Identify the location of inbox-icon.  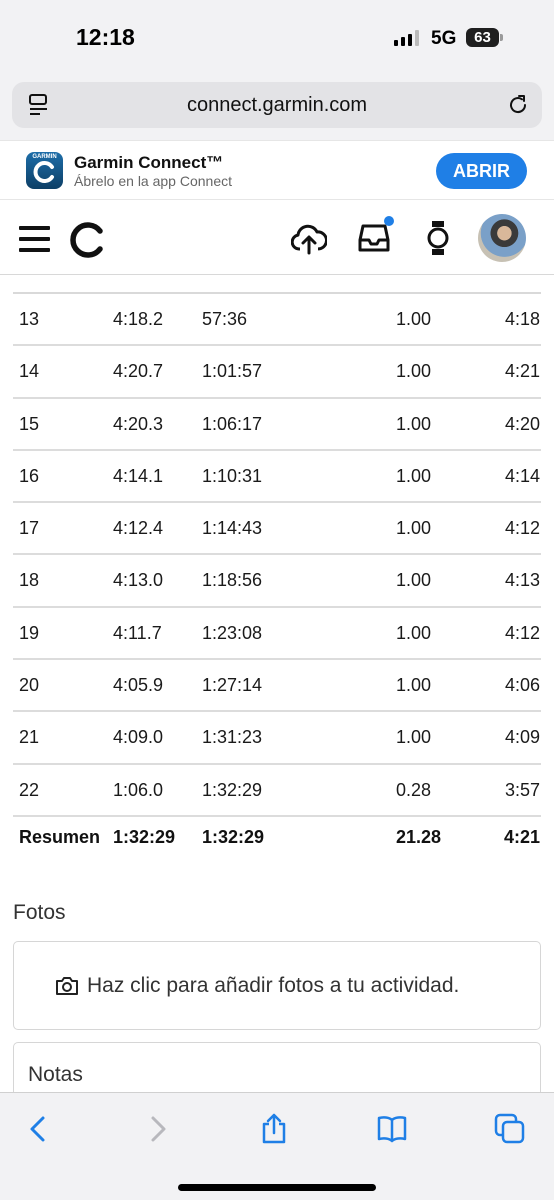
(374, 238).